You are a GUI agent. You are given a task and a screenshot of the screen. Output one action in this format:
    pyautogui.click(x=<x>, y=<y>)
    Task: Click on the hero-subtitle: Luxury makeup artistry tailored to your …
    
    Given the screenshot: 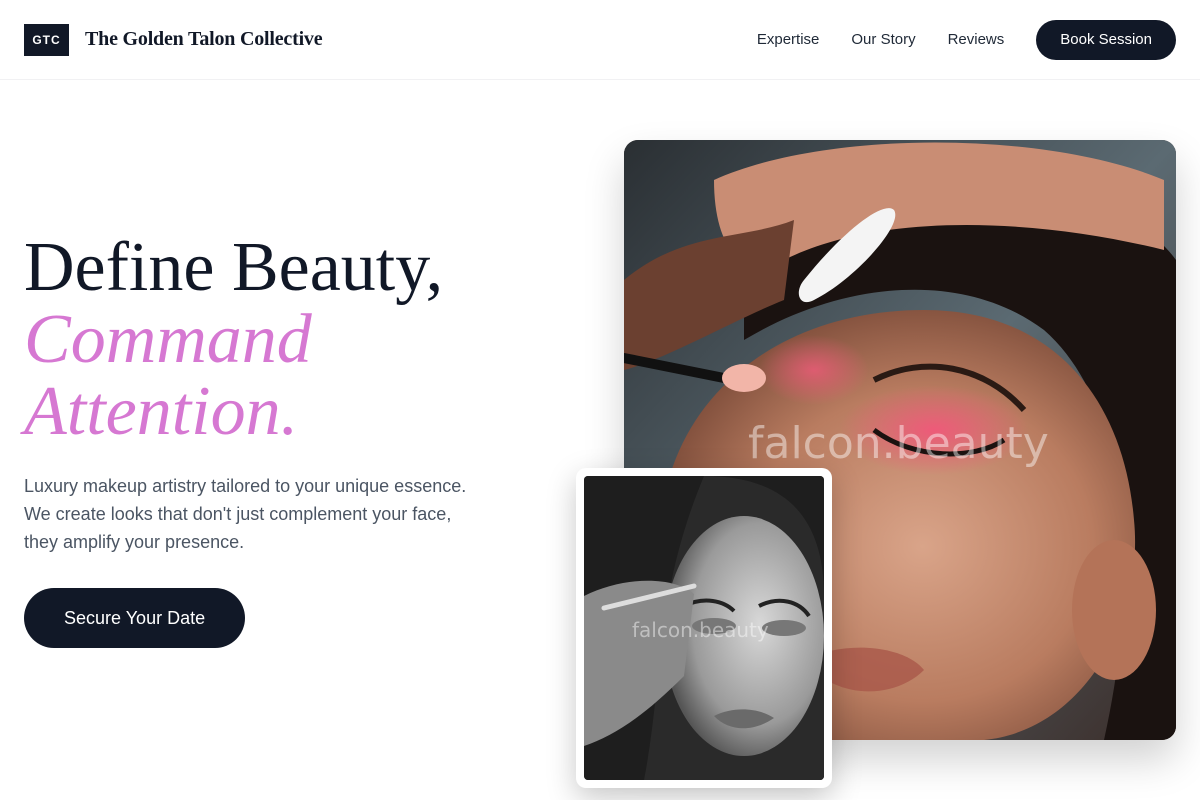 What is the action you would take?
    pyautogui.click(x=245, y=514)
    